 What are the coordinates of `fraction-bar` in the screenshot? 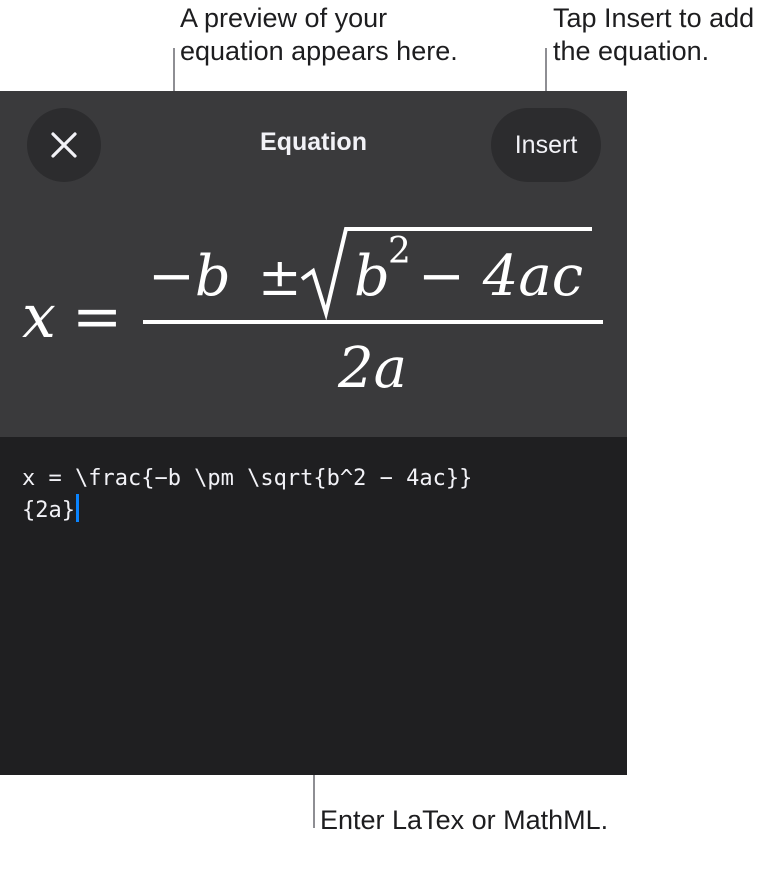 It's located at (373, 322).